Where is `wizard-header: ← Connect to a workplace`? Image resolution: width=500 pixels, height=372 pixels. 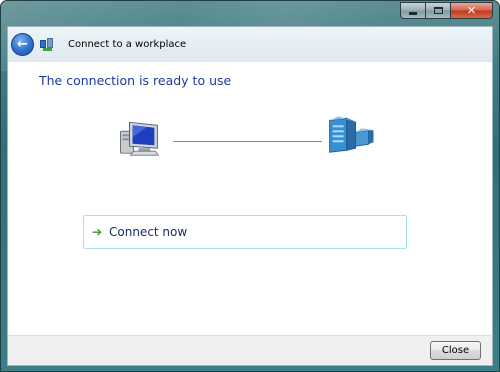 wizard-header: ← Connect to a workplace is located at coordinates (250, 44).